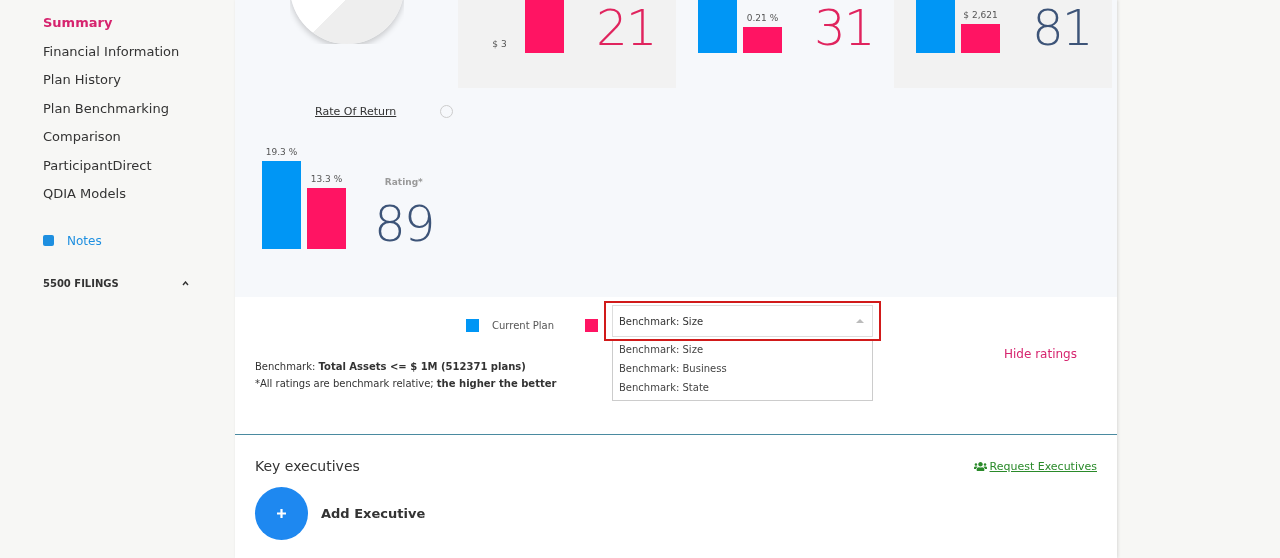  I want to click on hide-ratings-link: Hide ratings, so click(1040, 354).